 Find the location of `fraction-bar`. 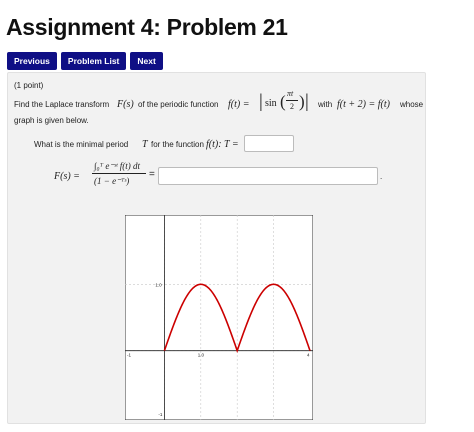

fraction-bar is located at coordinates (292, 100).